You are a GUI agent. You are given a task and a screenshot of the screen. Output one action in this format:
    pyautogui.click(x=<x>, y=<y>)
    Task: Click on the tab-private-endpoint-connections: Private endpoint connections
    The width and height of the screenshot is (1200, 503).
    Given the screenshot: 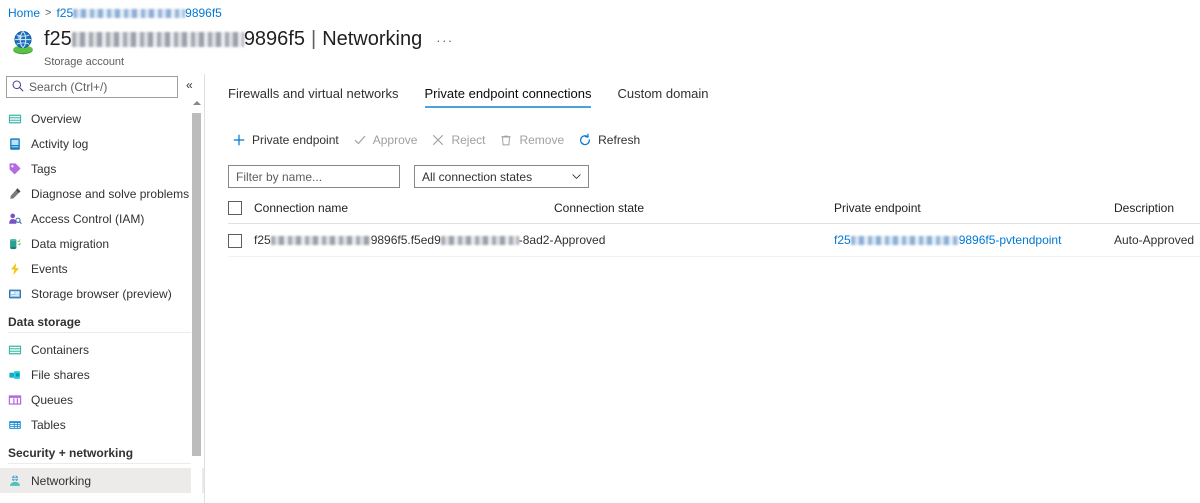 What is the action you would take?
    pyautogui.click(x=507, y=97)
    